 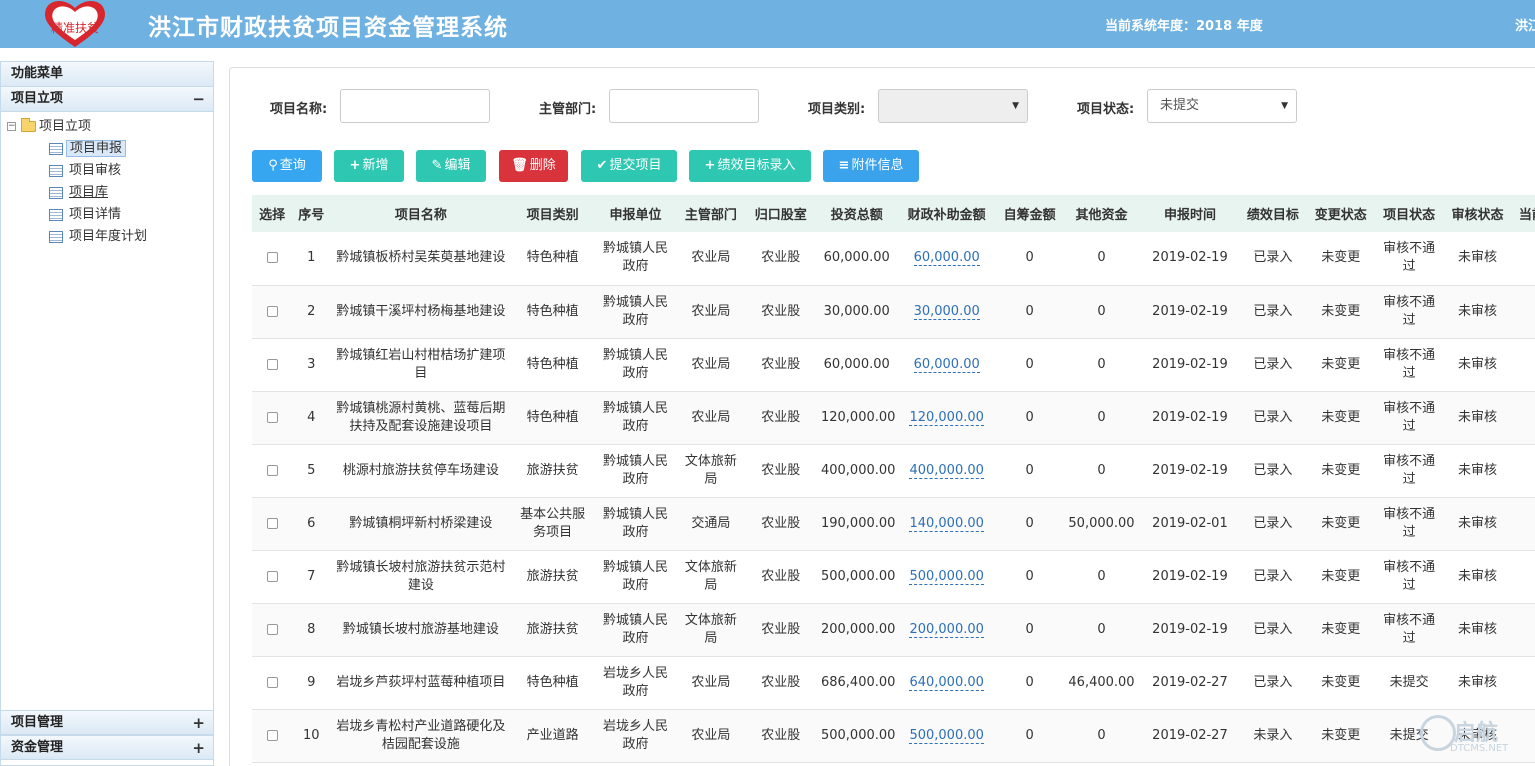 What do you see at coordinates (856, 213) in the screenshot?
I see `column-header: 投资总额` at bounding box center [856, 213].